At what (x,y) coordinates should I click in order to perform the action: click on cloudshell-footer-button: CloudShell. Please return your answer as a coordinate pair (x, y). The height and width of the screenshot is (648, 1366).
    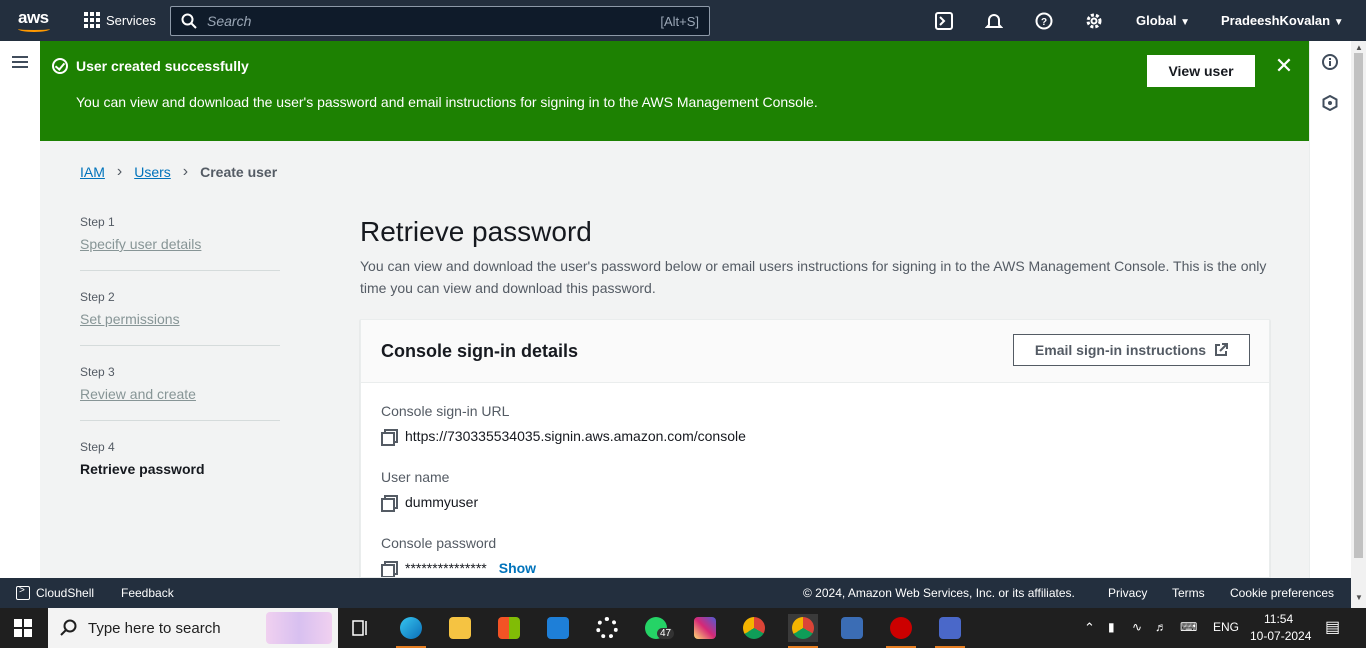
    Looking at the image, I should click on (55, 592).